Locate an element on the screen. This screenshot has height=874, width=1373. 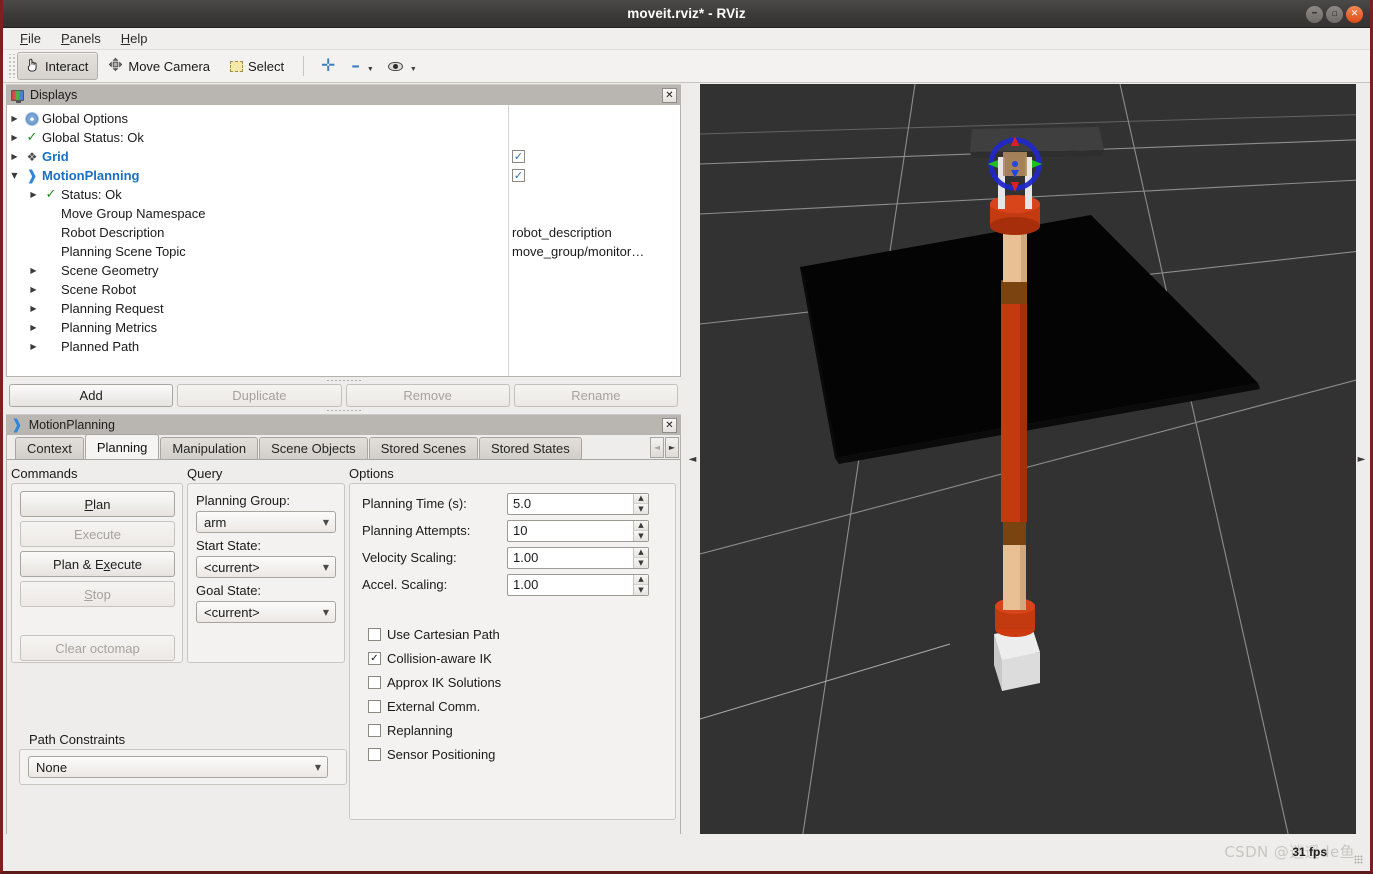
displays-rename-button: Rename is located at coordinates (595, 395).